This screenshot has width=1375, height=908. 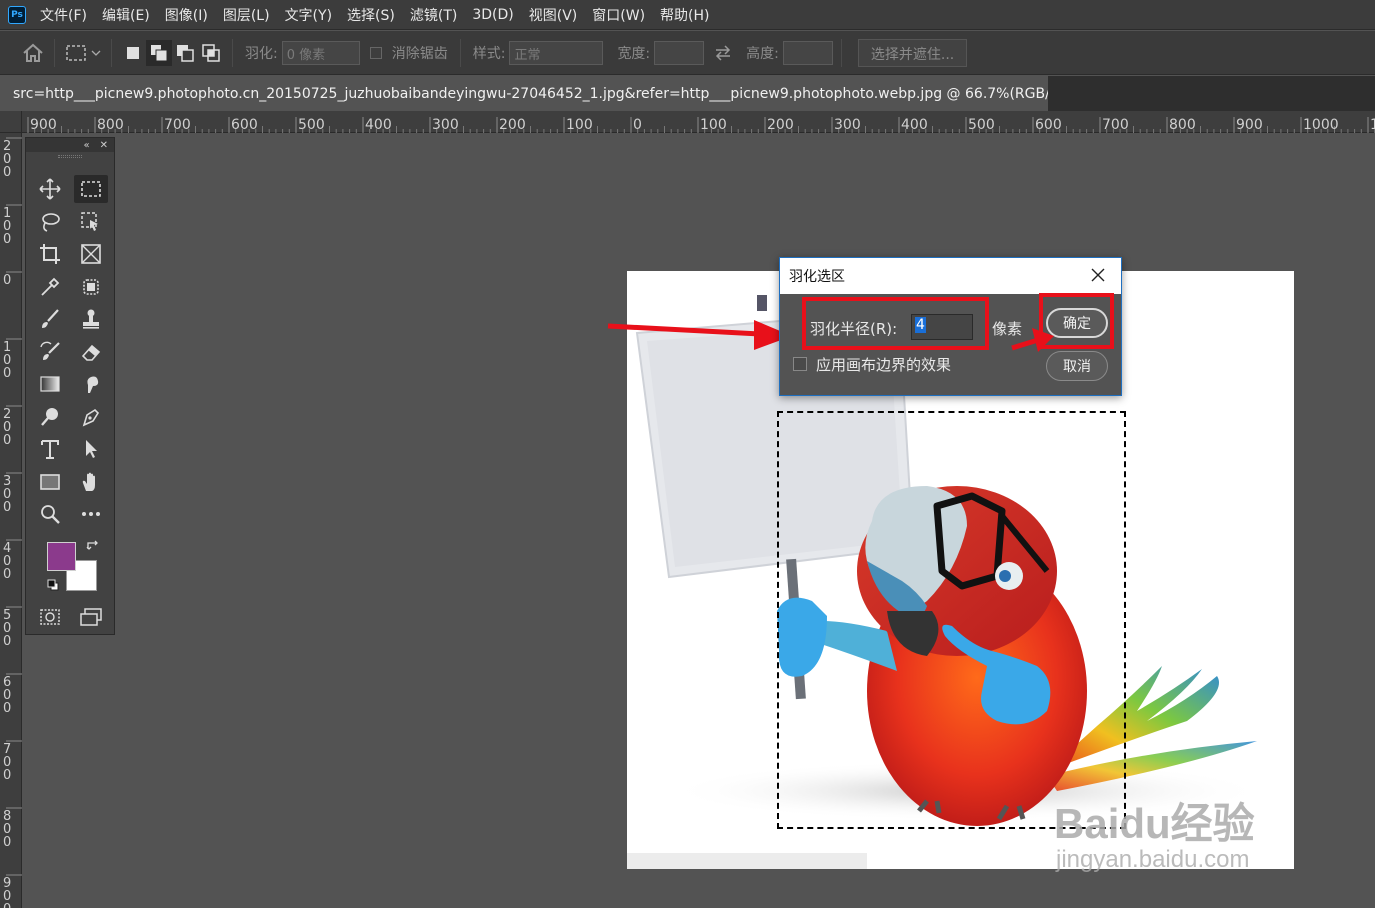 I want to click on object-selection-icon, so click(x=91, y=222).